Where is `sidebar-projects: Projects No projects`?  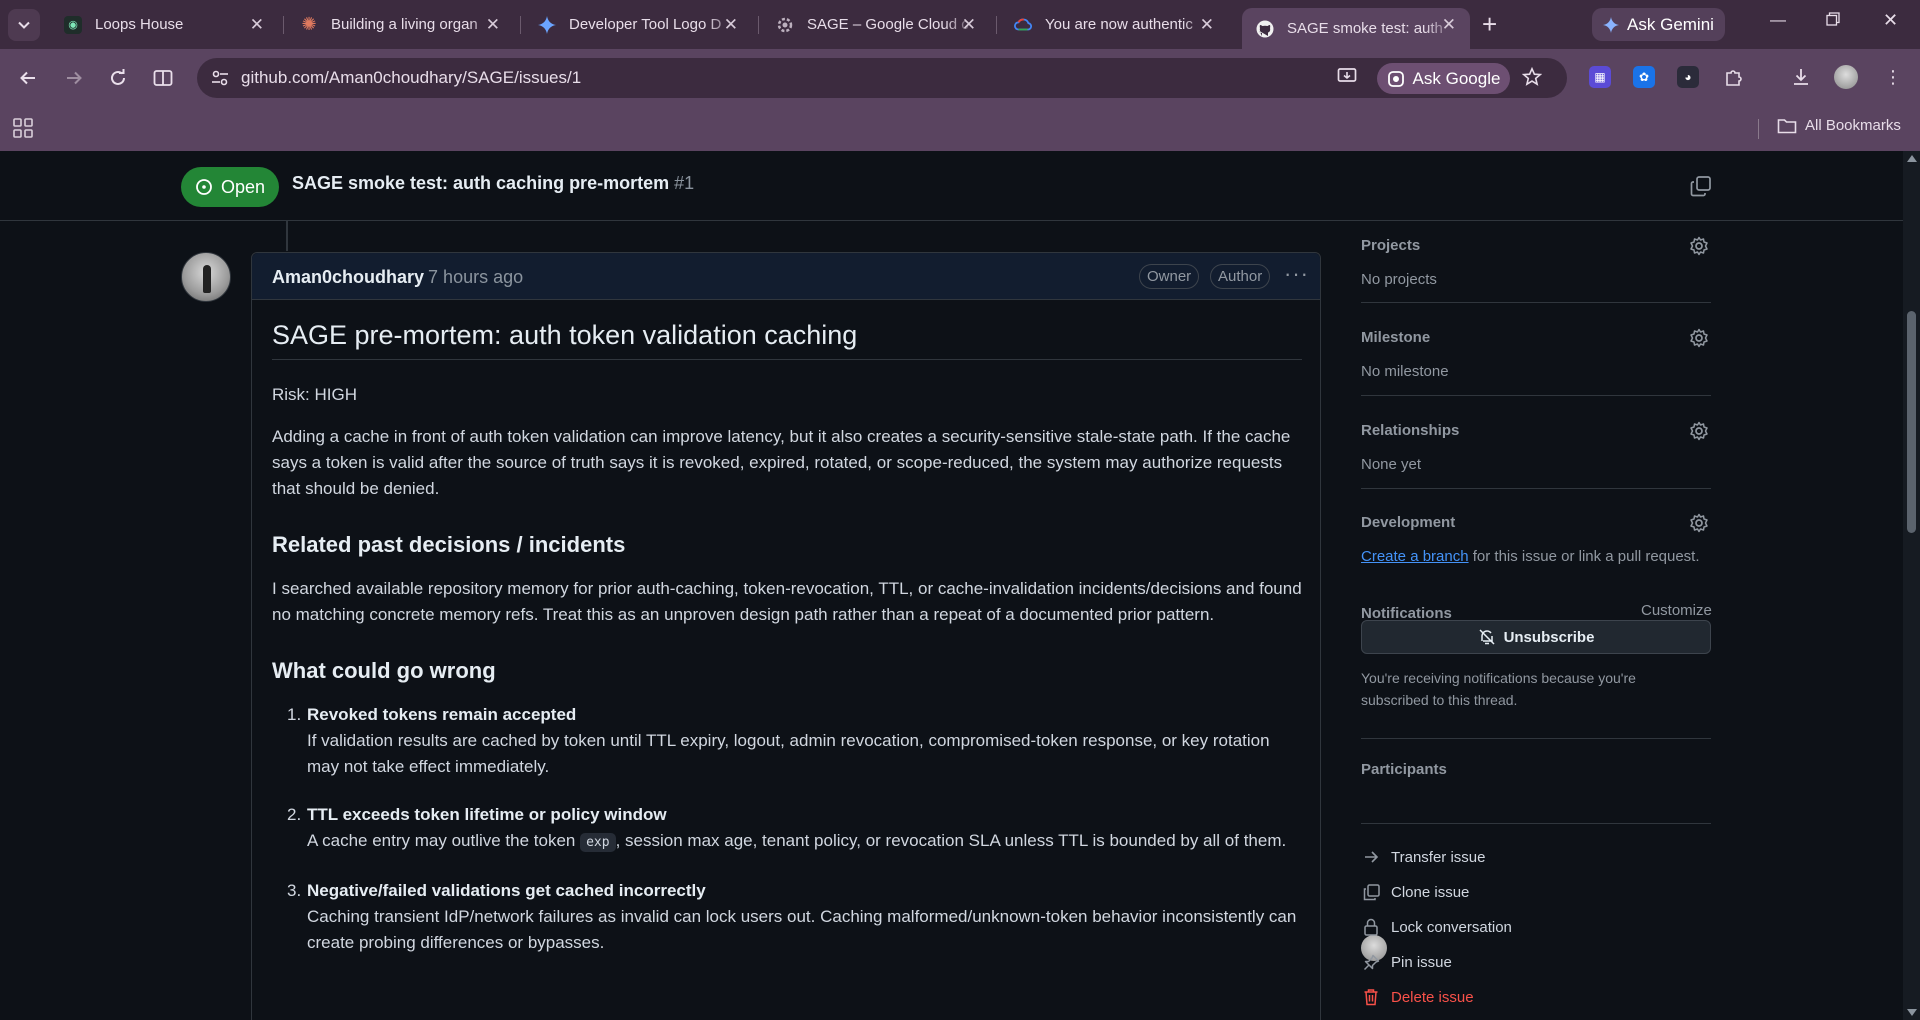
sidebar-projects: Projects No projects is located at coordinates (1536, 262).